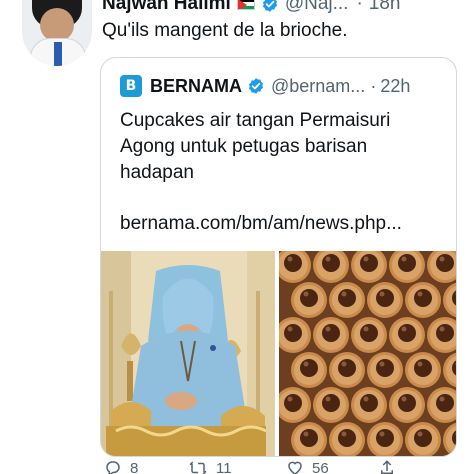 Image resolution: width=474 pixels, height=474 pixels. Describe the element at coordinates (255, 120) in the screenshot. I see `quoted-text-line: Cupcakes air tangan Permaisuri` at that location.